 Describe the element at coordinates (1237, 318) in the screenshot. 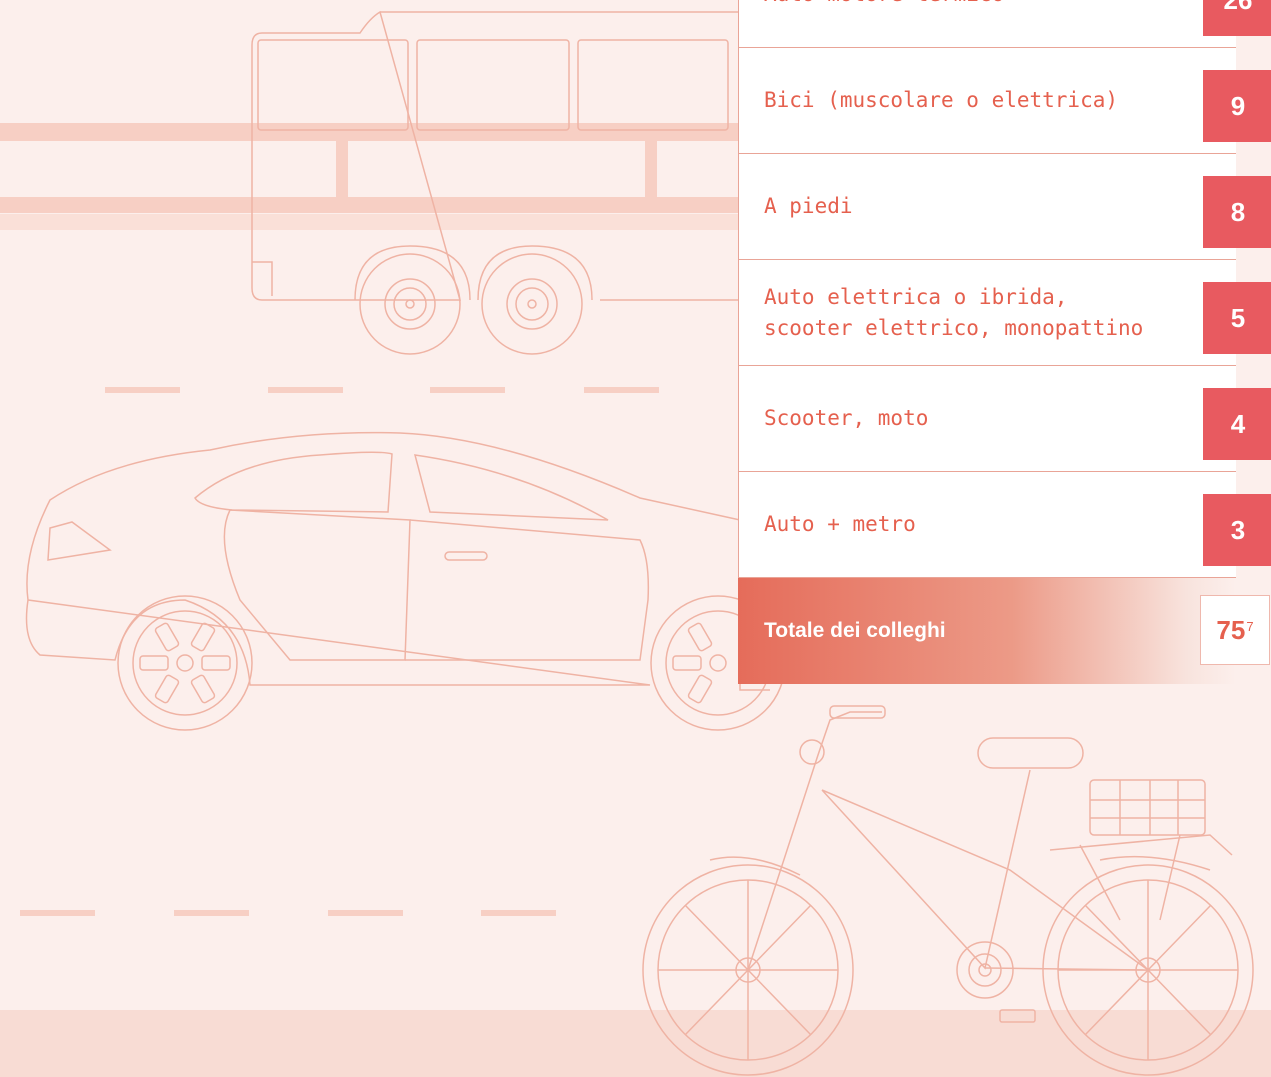

I see `count-badge: 5` at that location.